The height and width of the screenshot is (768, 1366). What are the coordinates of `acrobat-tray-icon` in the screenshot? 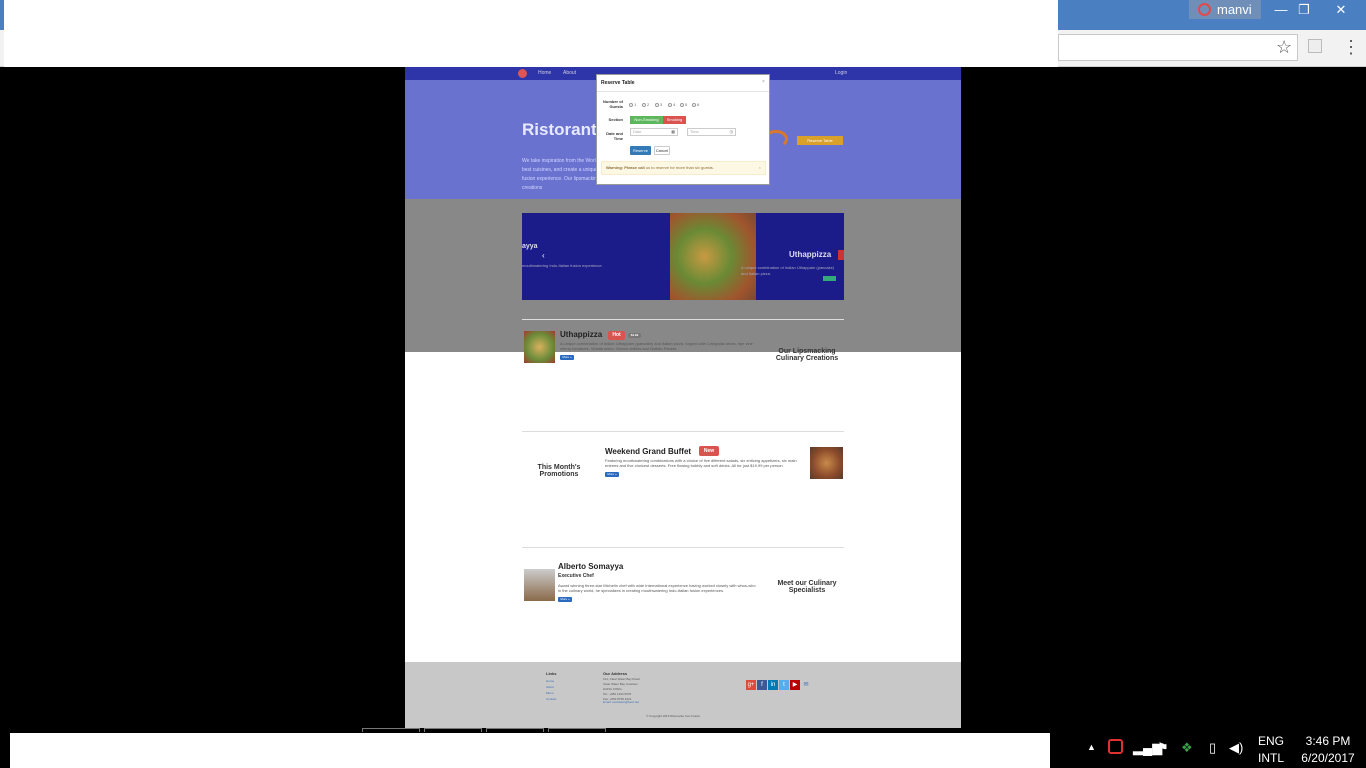 It's located at (1115, 746).